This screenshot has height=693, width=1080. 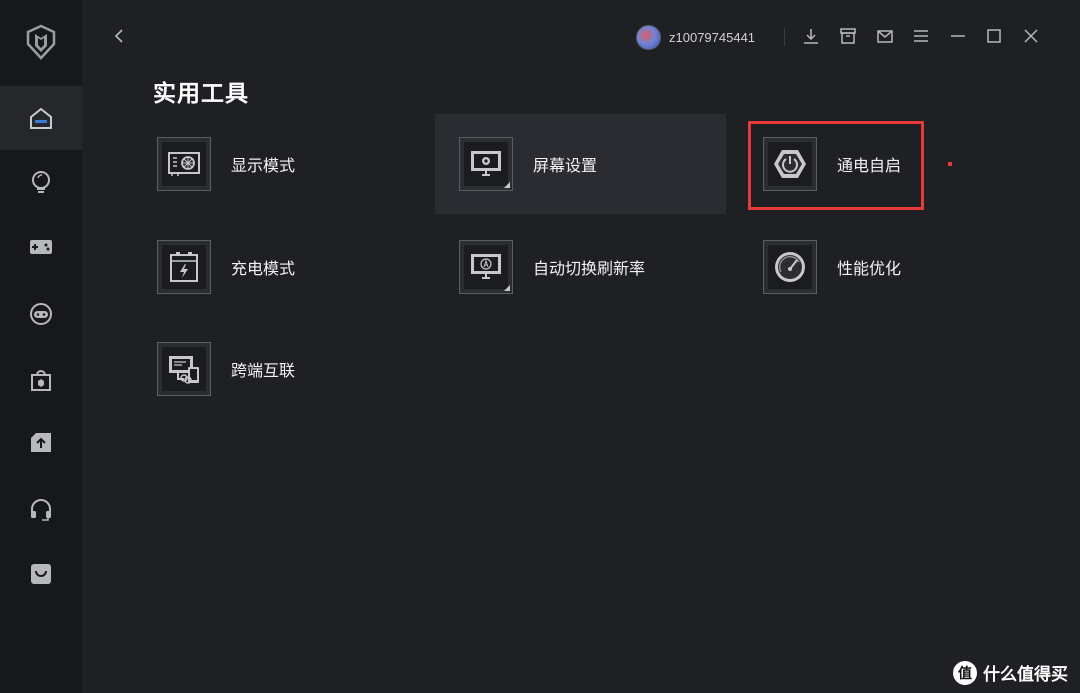 I want to click on tool-auto-refresh-rate: 自动切换刷新率, so click(x=580, y=267).